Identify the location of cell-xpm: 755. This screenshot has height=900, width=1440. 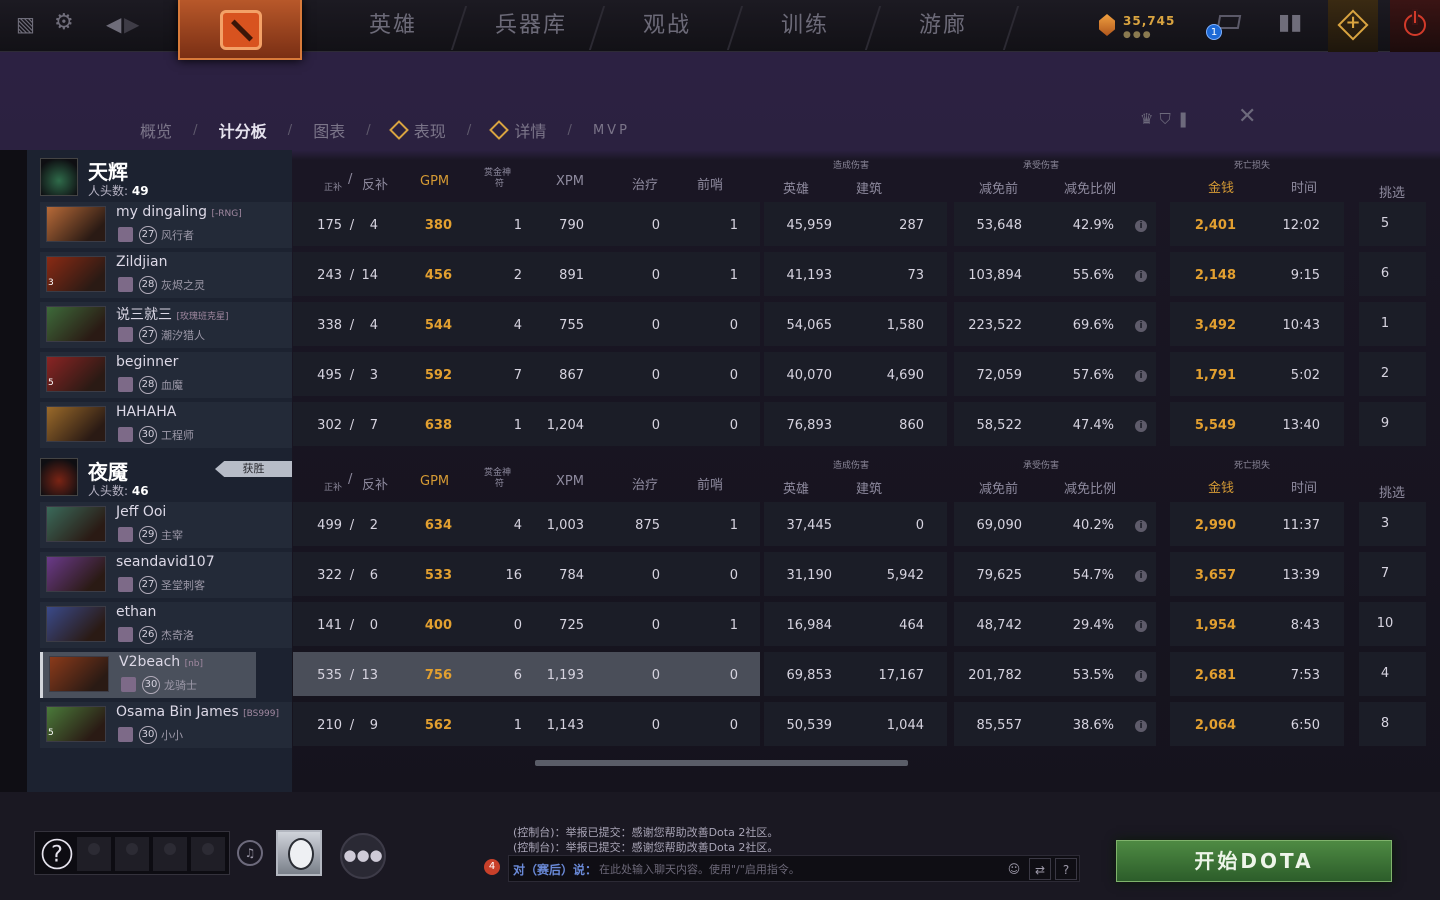
(571, 325).